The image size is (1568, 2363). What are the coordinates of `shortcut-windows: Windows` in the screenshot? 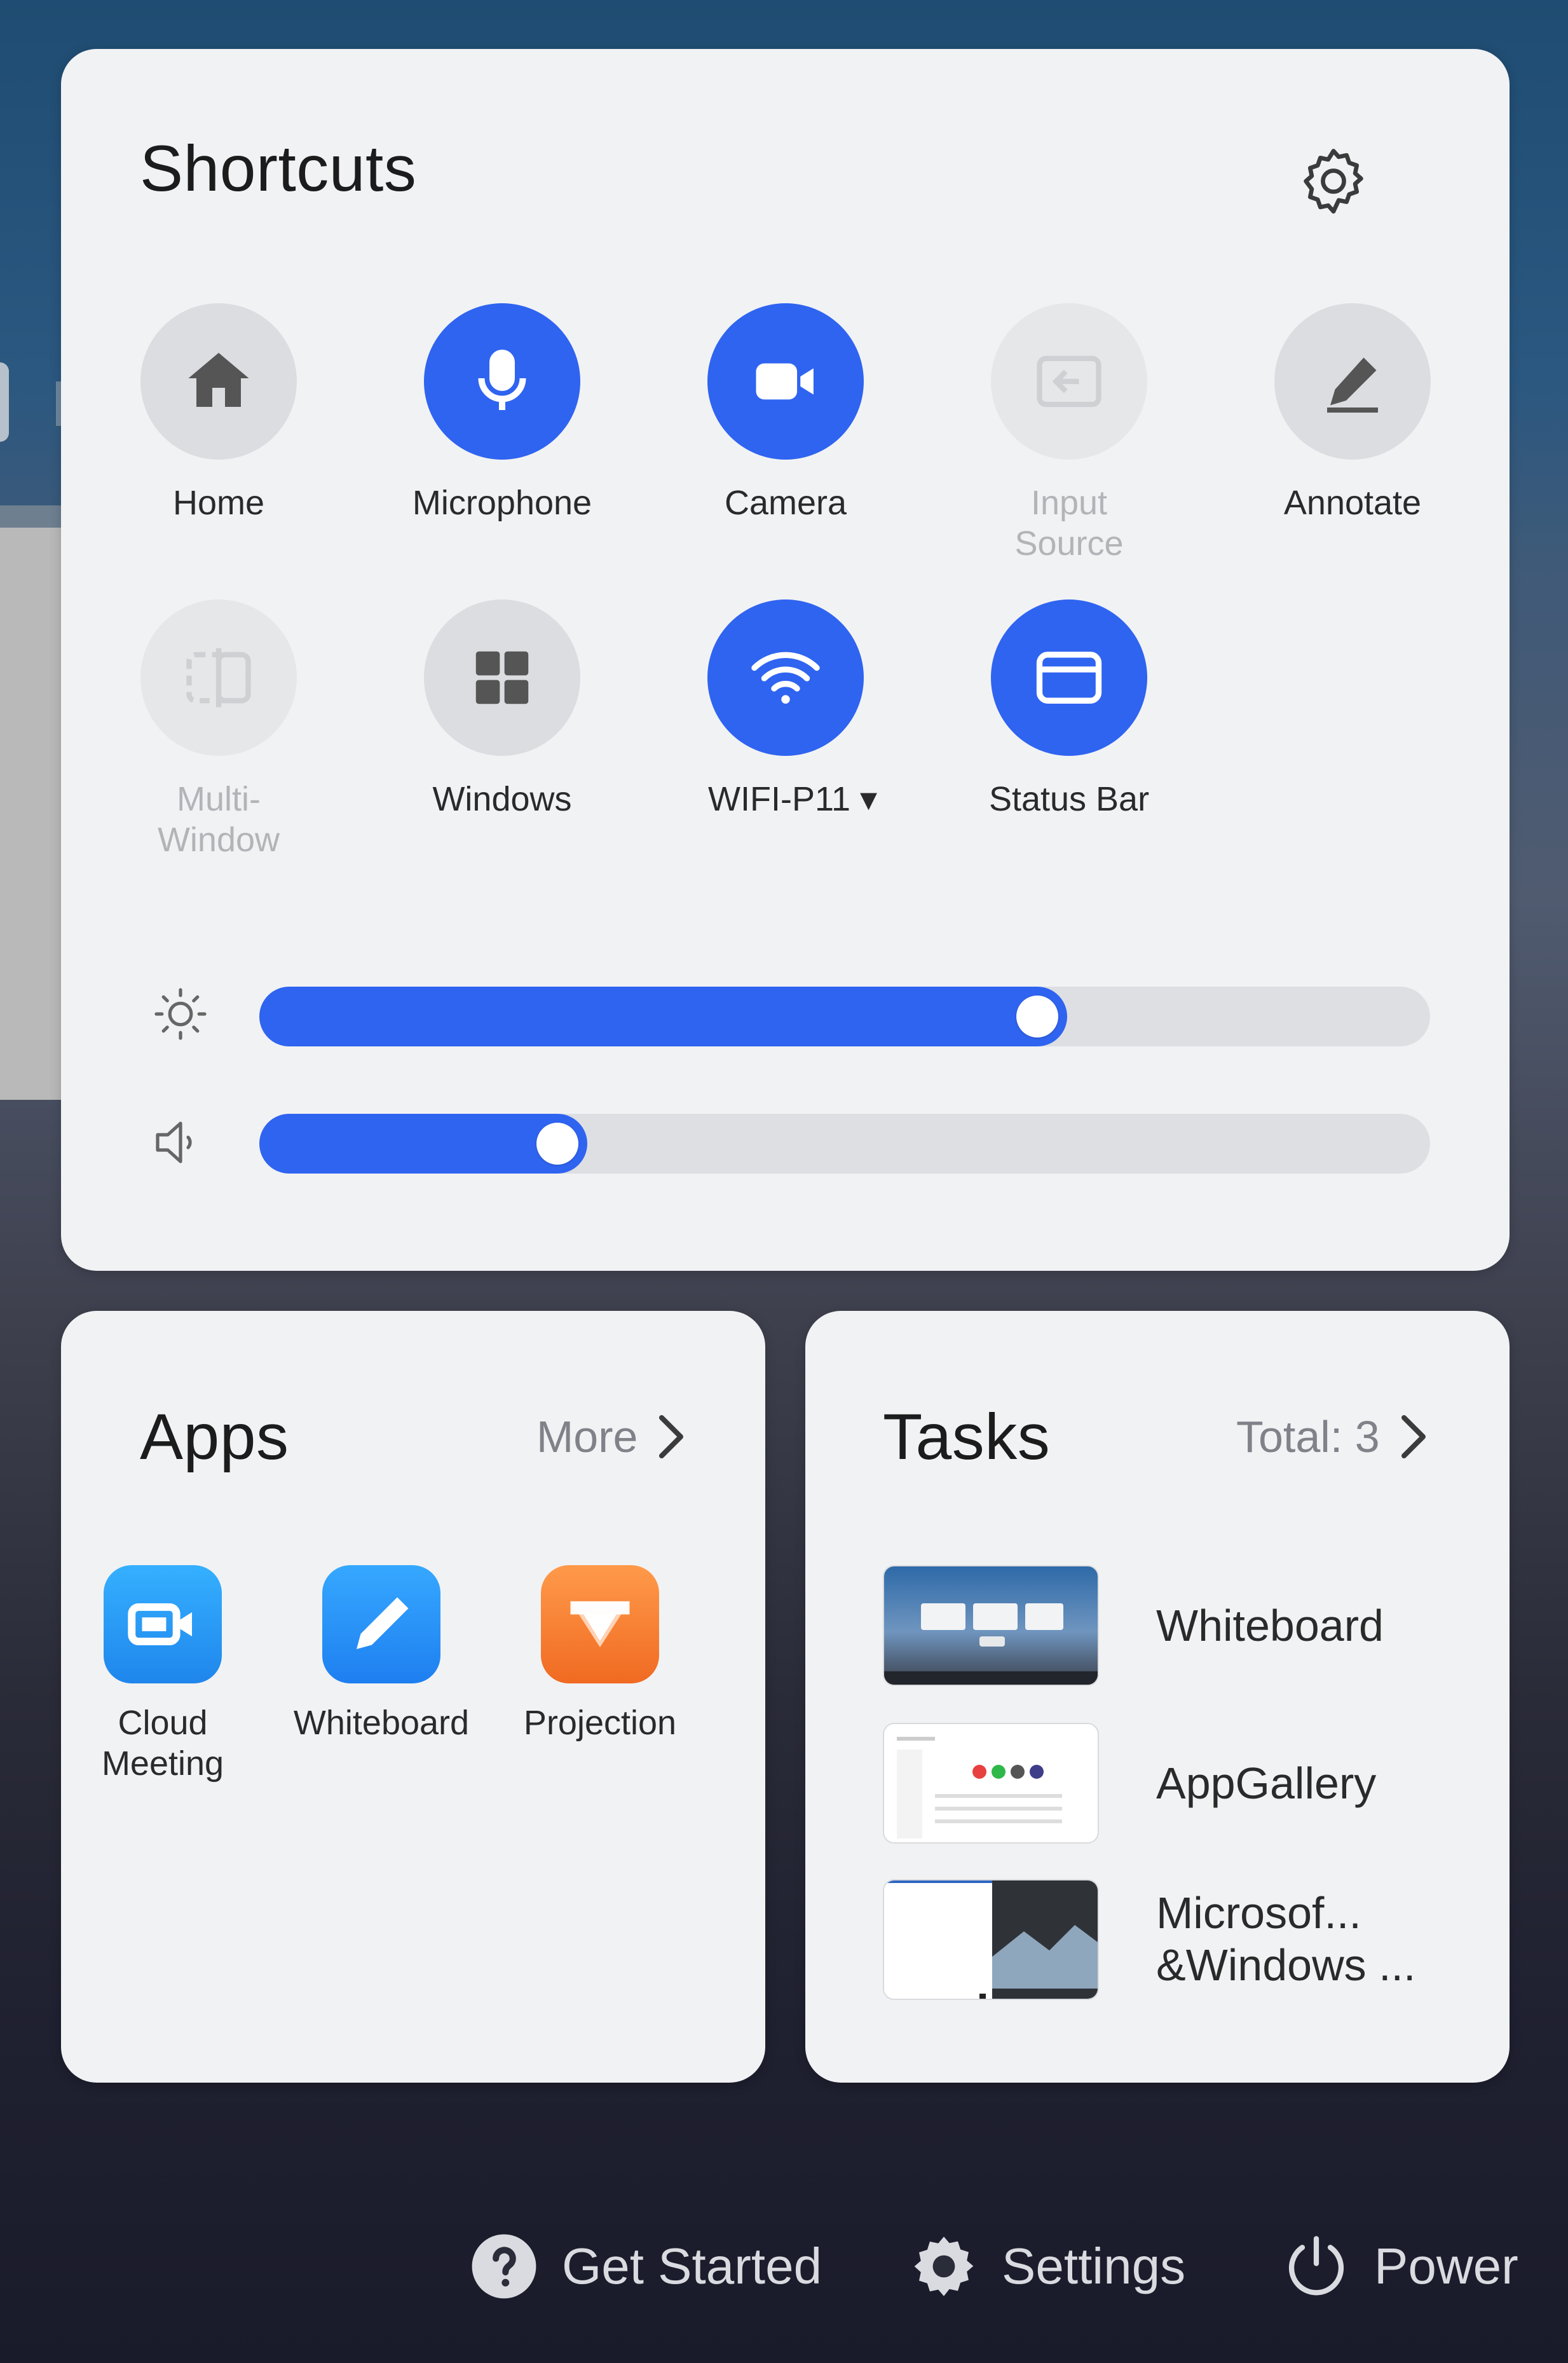 It's located at (502, 709).